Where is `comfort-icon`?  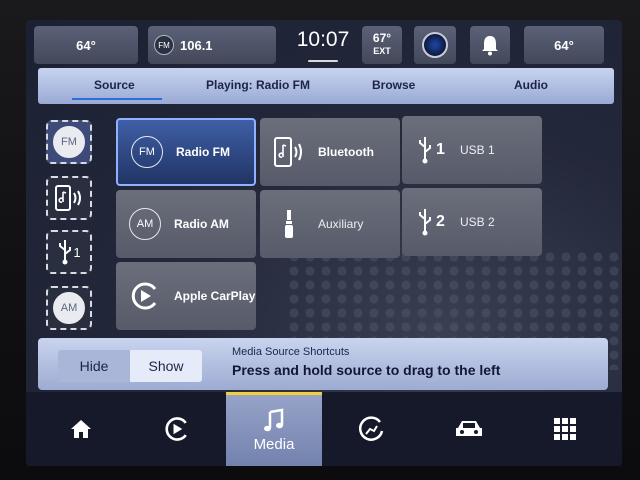 comfort-icon is located at coordinates (371, 428).